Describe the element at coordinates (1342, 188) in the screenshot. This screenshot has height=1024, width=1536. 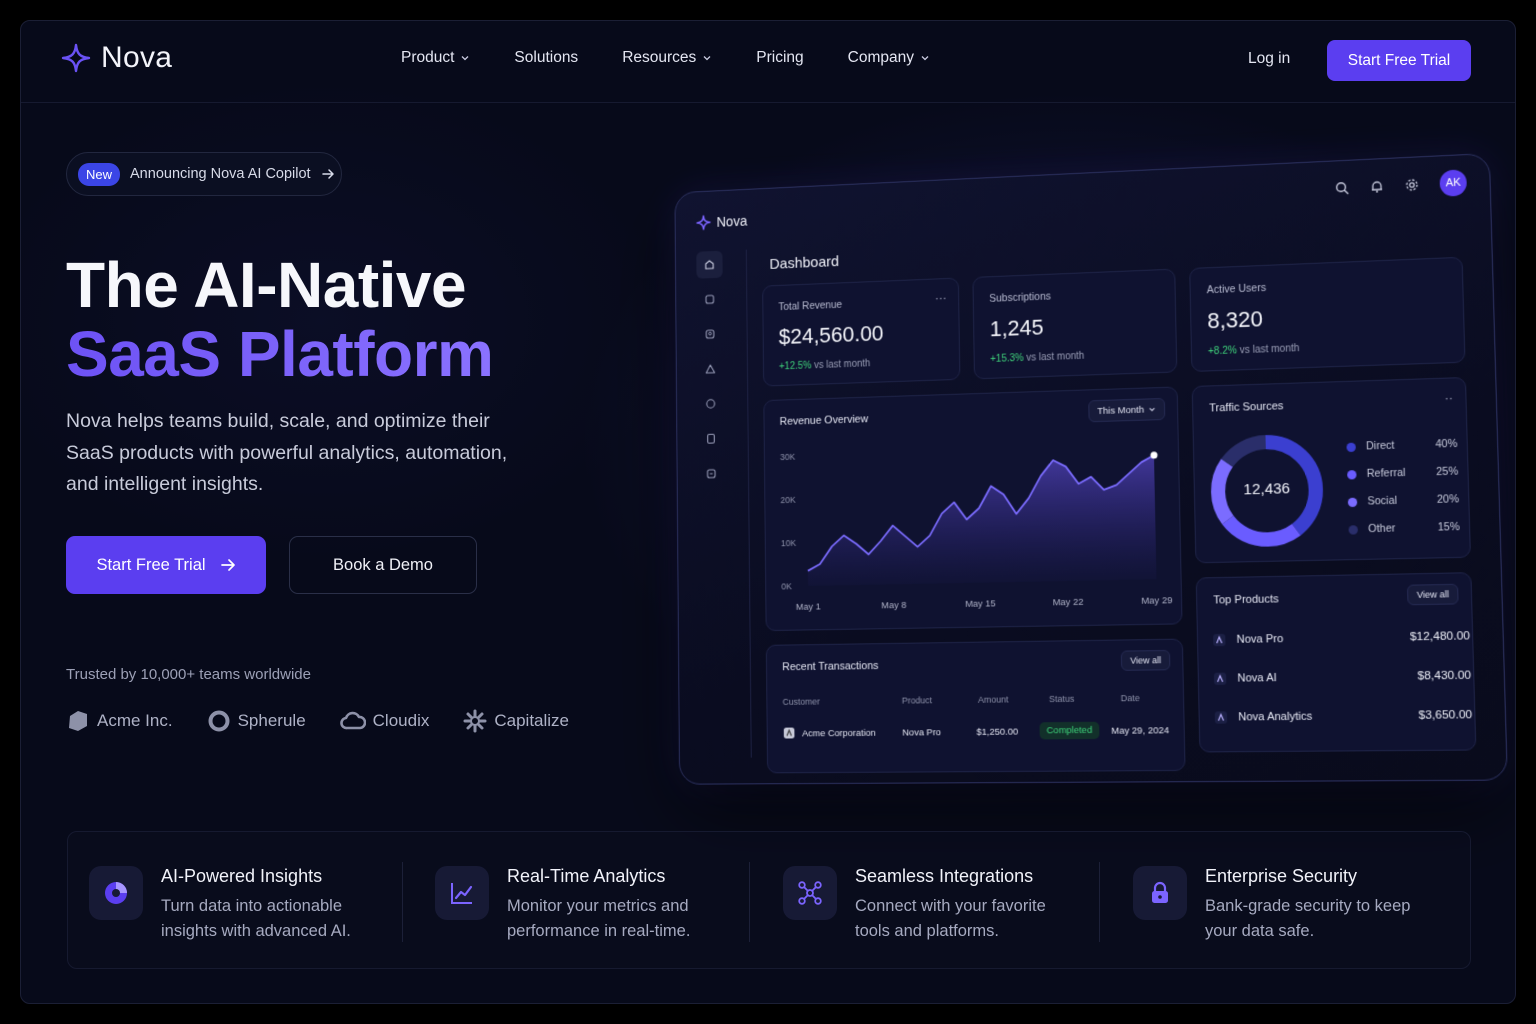
I see `search-icon` at that location.